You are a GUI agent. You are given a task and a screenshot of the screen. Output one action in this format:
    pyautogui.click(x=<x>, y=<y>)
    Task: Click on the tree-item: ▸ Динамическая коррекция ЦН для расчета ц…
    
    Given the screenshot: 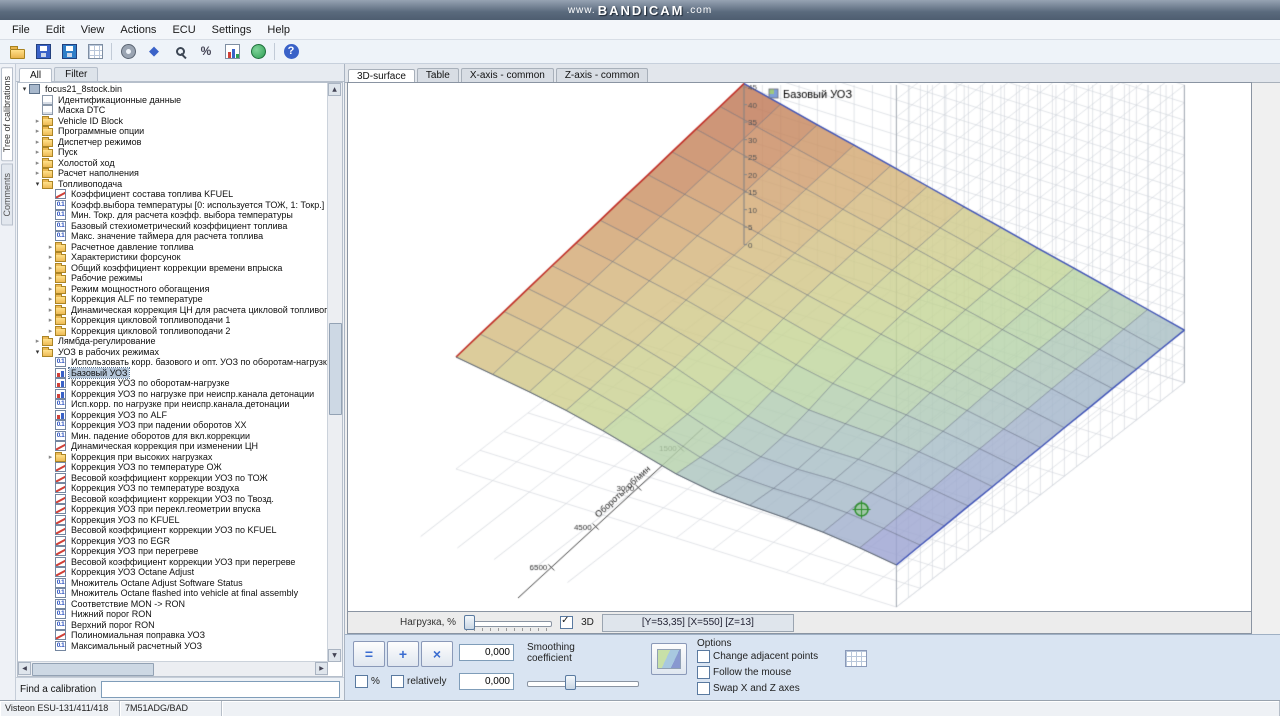 What is the action you would take?
    pyautogui.click(x=173, y=310)
    